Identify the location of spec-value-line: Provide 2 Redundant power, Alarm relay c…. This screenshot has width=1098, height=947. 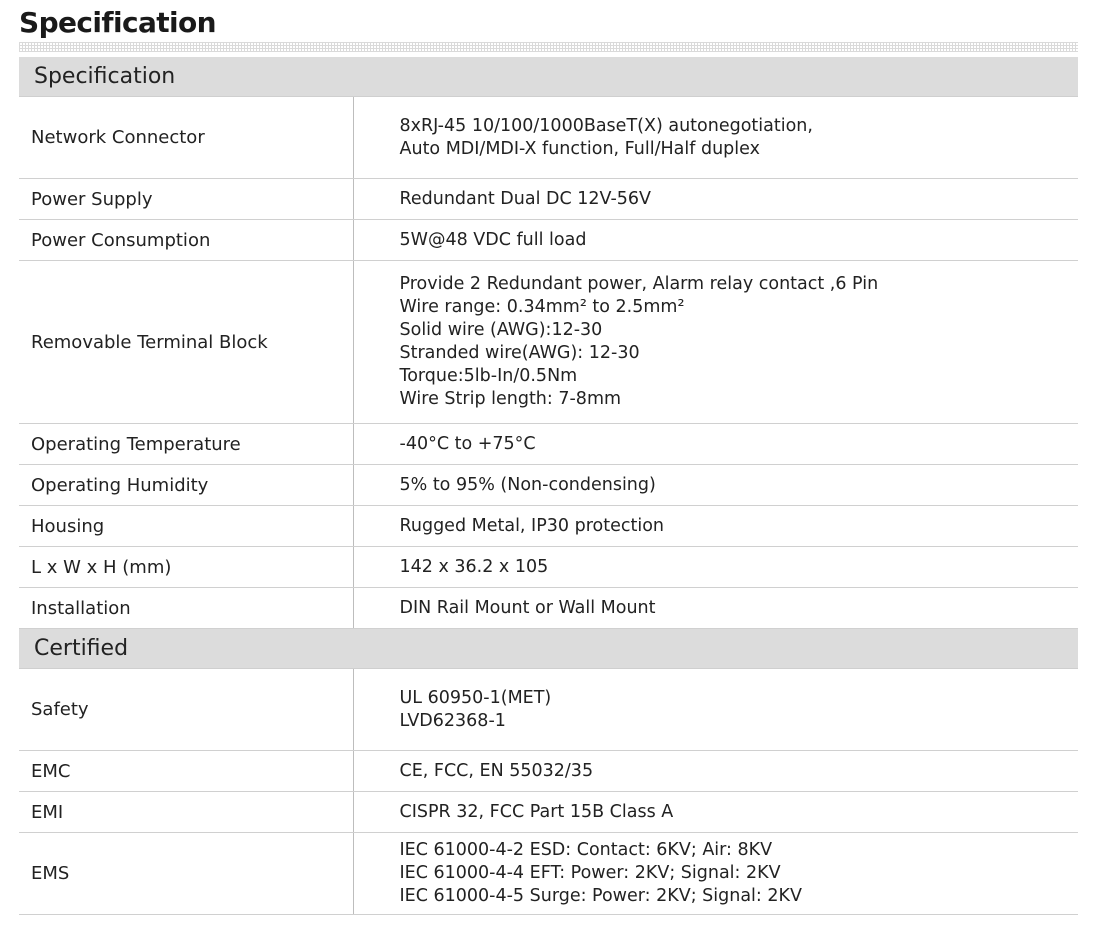
(639, 284).